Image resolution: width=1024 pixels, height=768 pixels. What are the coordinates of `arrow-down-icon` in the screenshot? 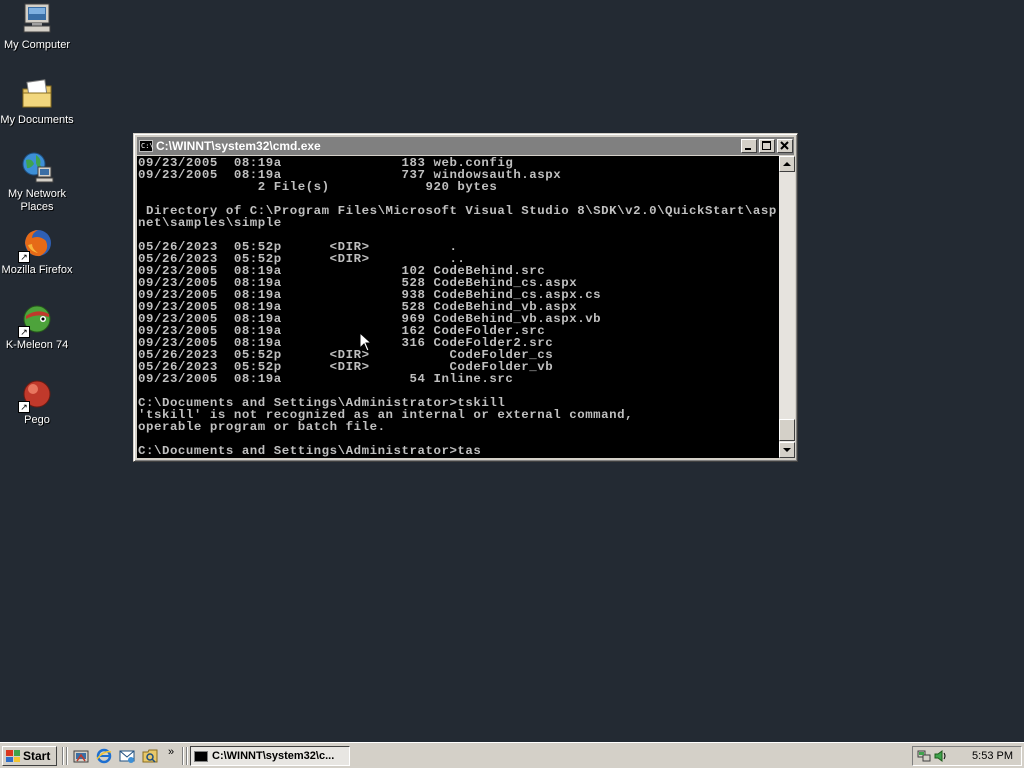 It's located at (787, 450).